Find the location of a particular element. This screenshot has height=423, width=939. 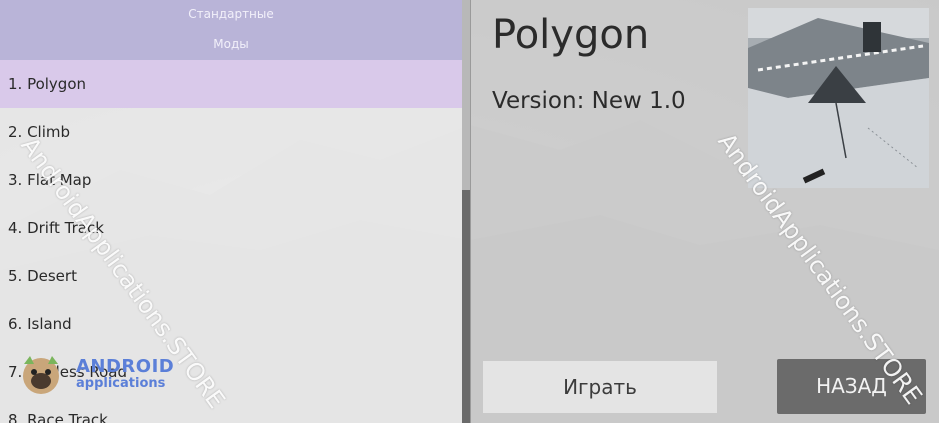

list-scrollbar is located at coordinates (466, 211).